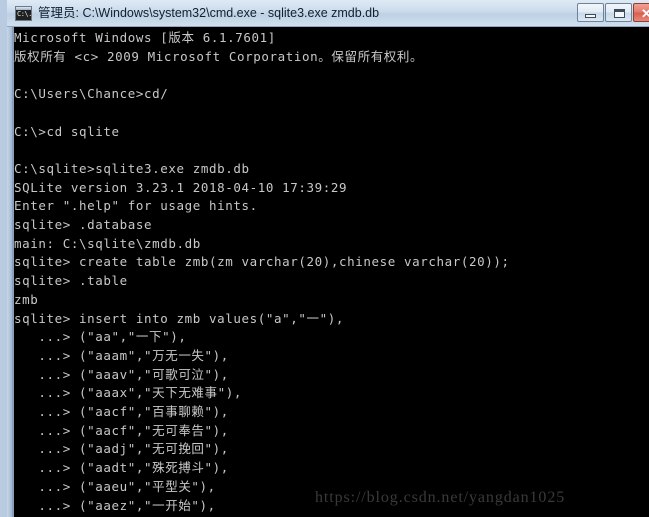 Image resolution: width=649 pixels, height=517 pixels. I want to click on close-icon: ✕, so click(645, 13).